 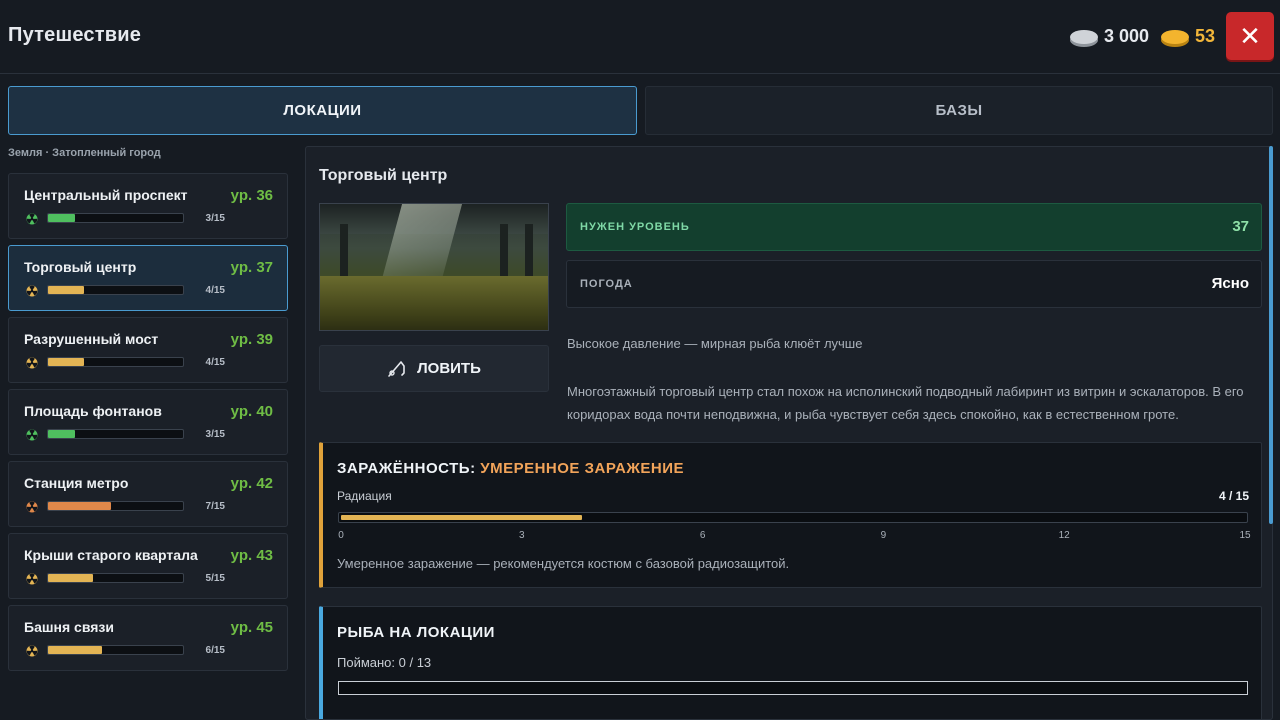 I want to click on location-count: 6/15, so click(x=215, y=650).